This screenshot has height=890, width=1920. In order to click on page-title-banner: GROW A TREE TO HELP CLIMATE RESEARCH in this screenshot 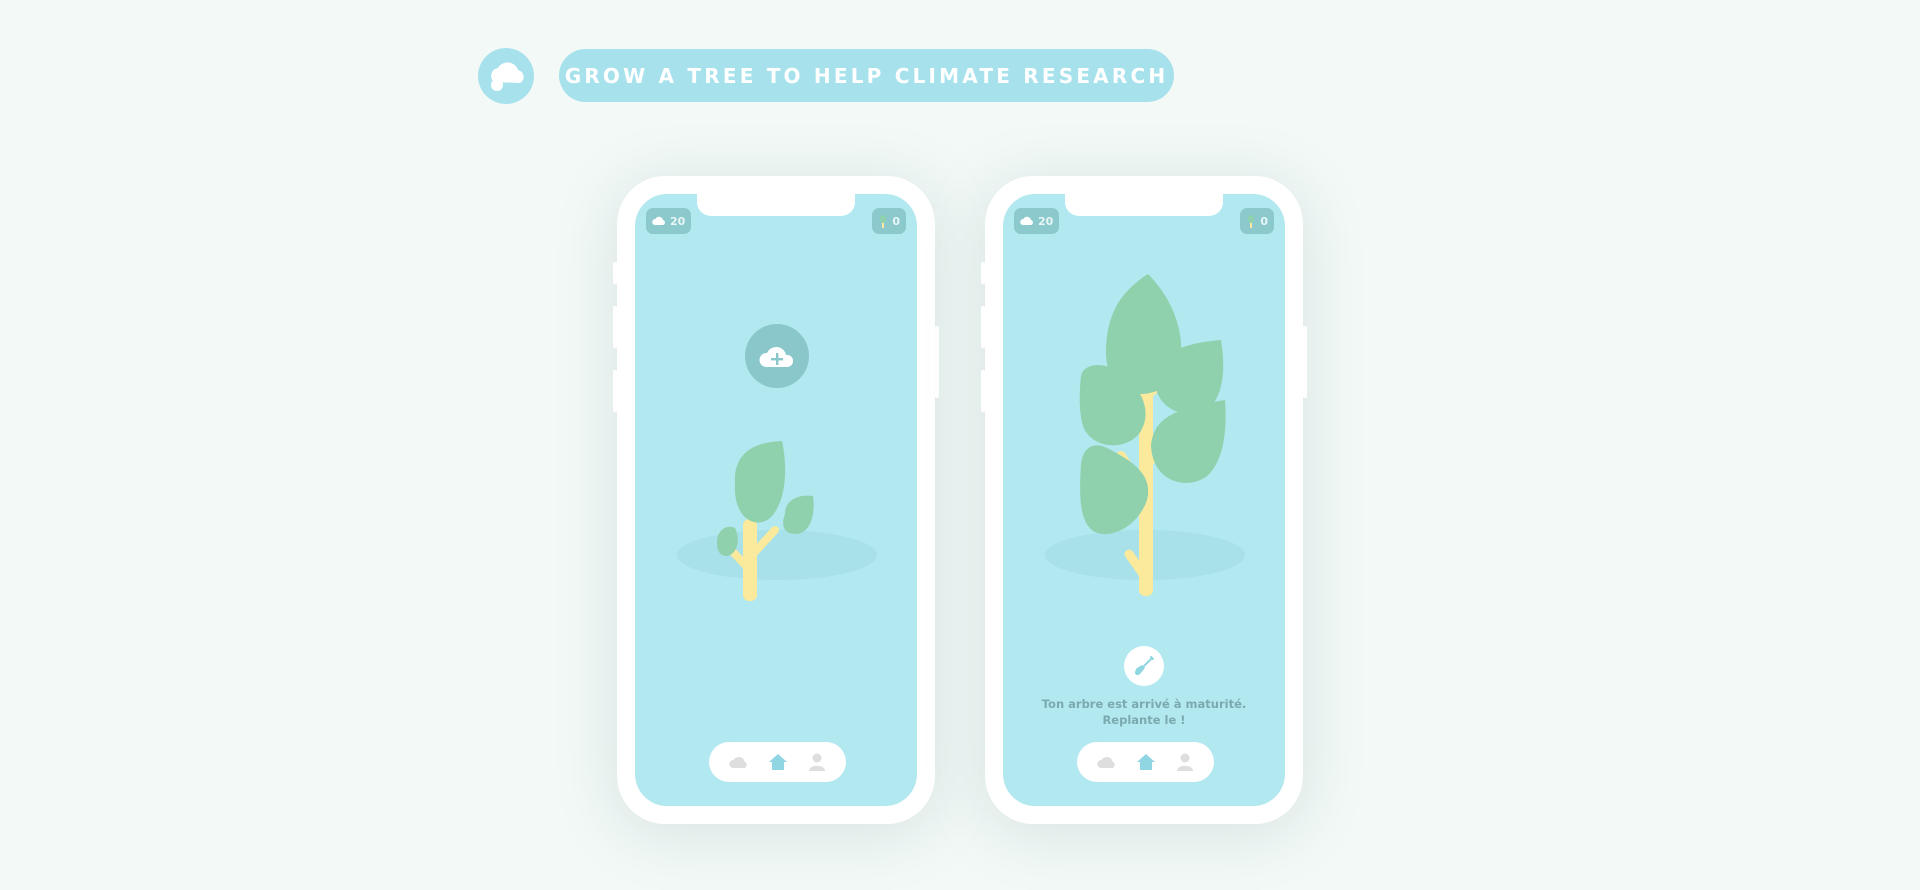, I will do `click(866, 75)`.